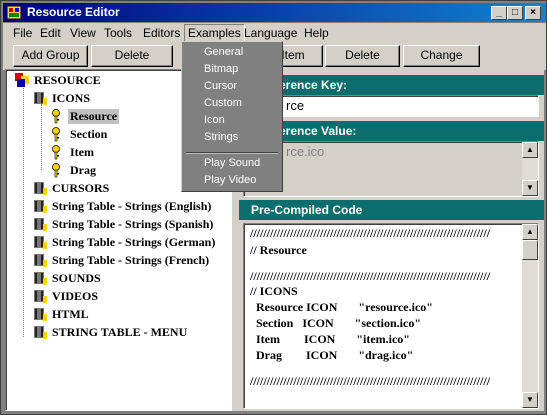 The height and width of the screenshot is (415, 547). Describe the element at coordinates (330, 339) in the screenshot. I see `code-line: Item ICON "item.ico"` at that location.